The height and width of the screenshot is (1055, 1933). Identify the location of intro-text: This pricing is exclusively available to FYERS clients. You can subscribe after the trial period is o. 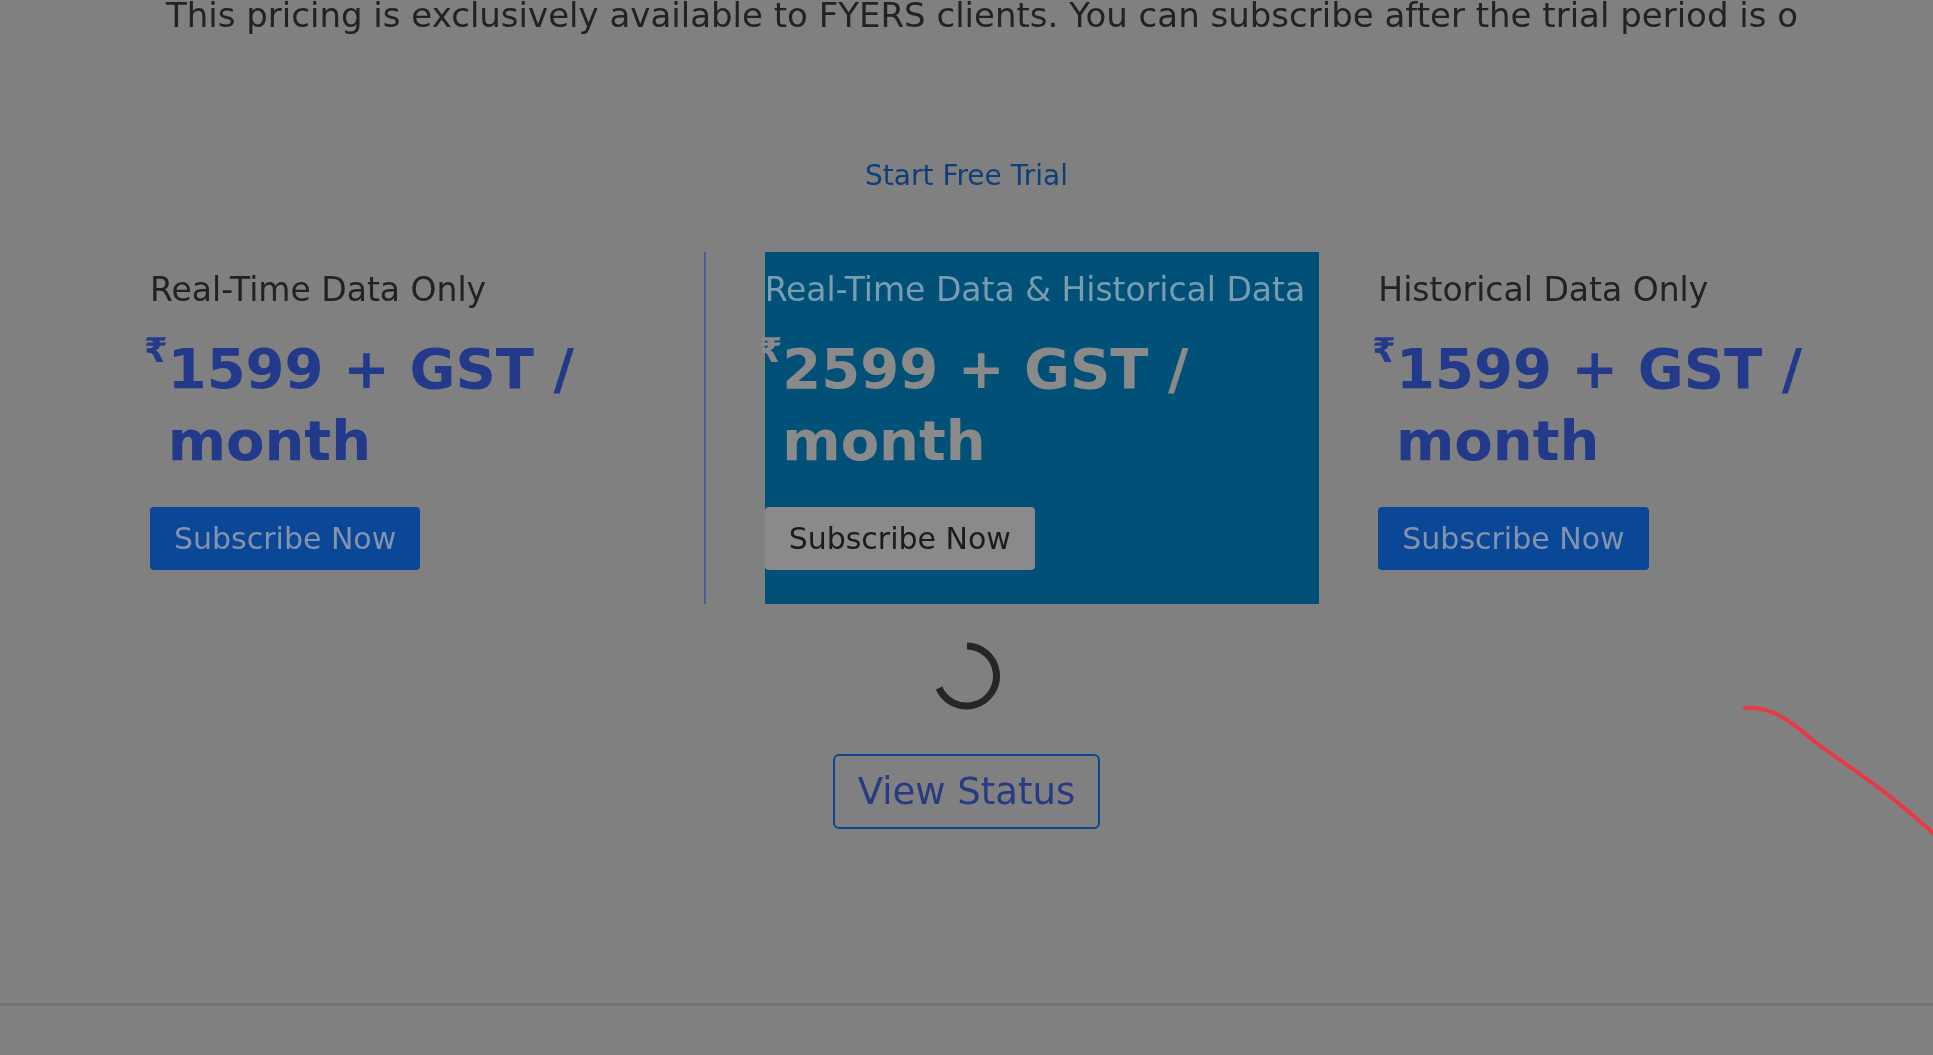
(982, 18).